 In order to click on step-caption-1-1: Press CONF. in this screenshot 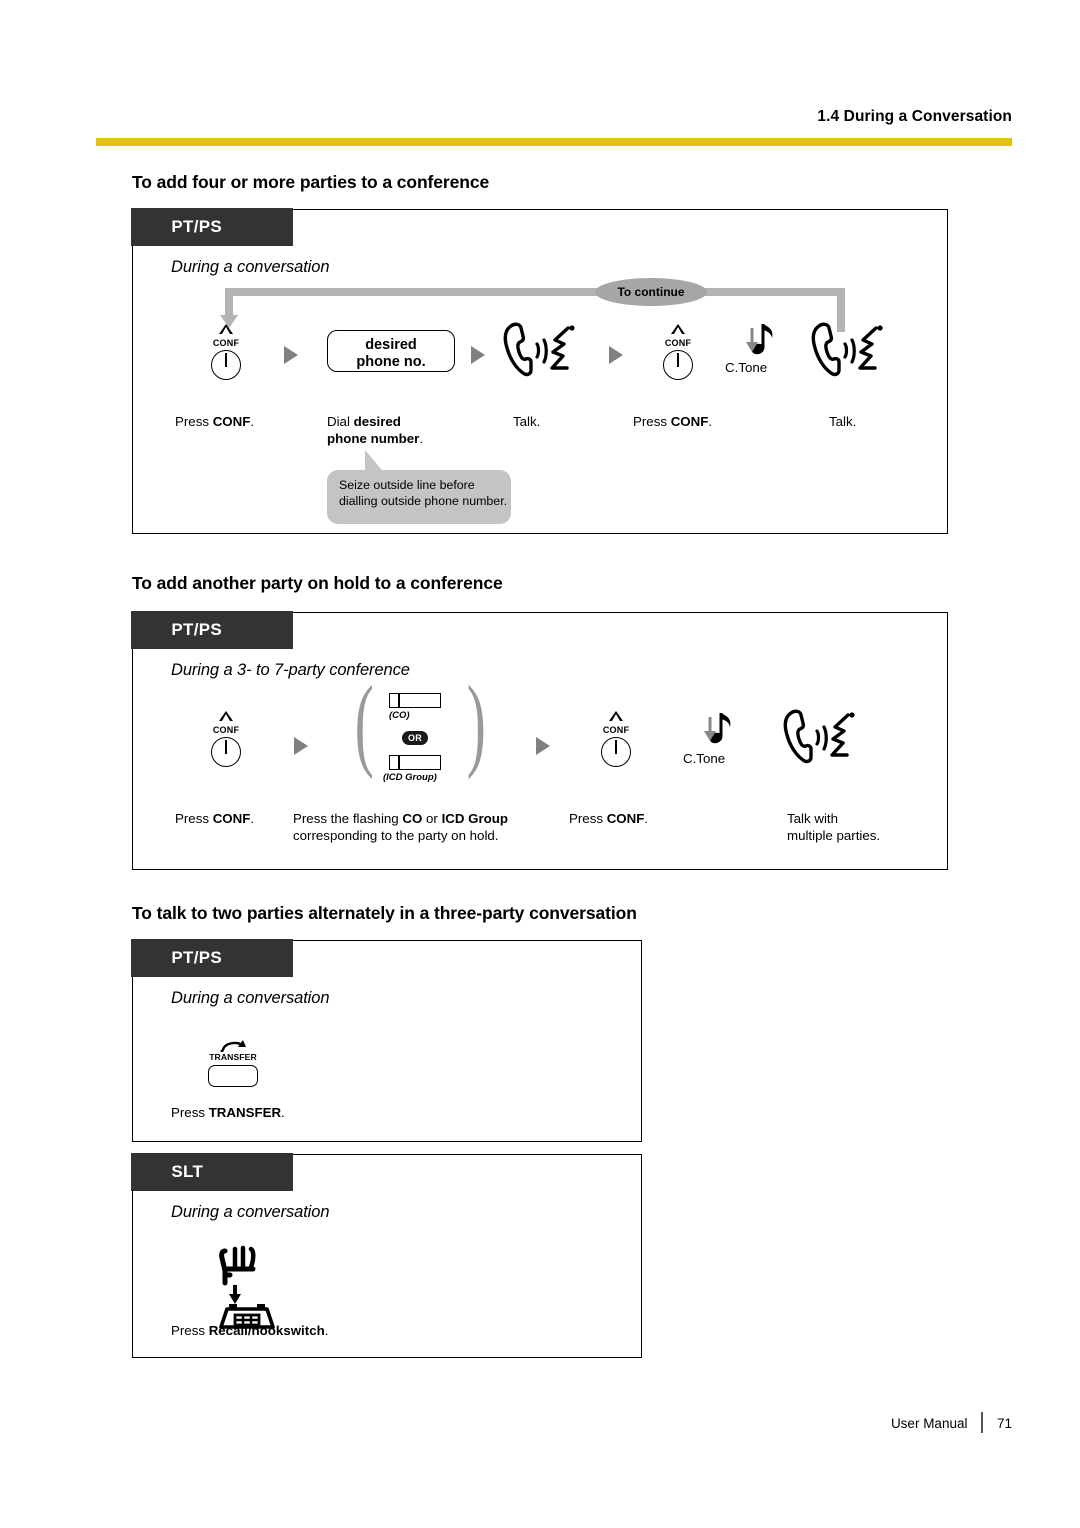, I will do `click(214, 422)`.